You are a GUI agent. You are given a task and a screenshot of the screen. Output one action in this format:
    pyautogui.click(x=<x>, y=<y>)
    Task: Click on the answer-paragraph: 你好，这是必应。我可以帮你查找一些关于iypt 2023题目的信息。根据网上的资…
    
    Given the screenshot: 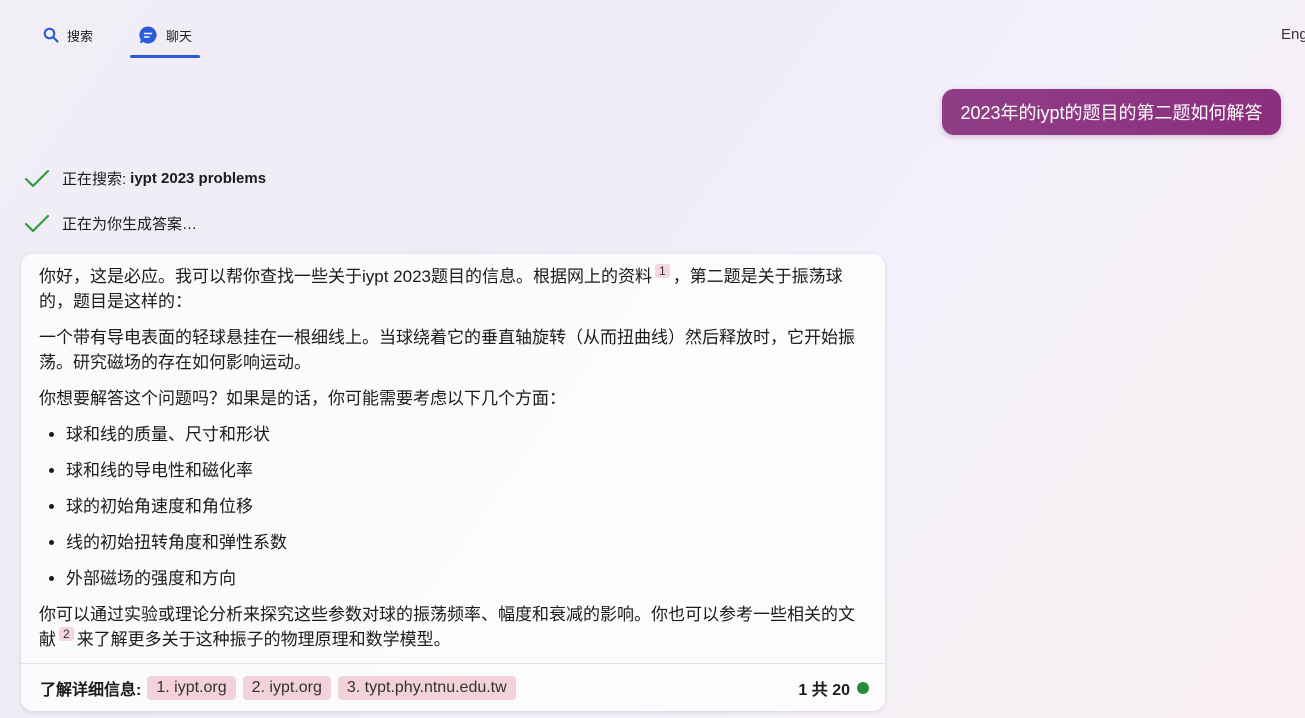 What is the action you would take?
    pyautogui.click(x=455, y=289)
    